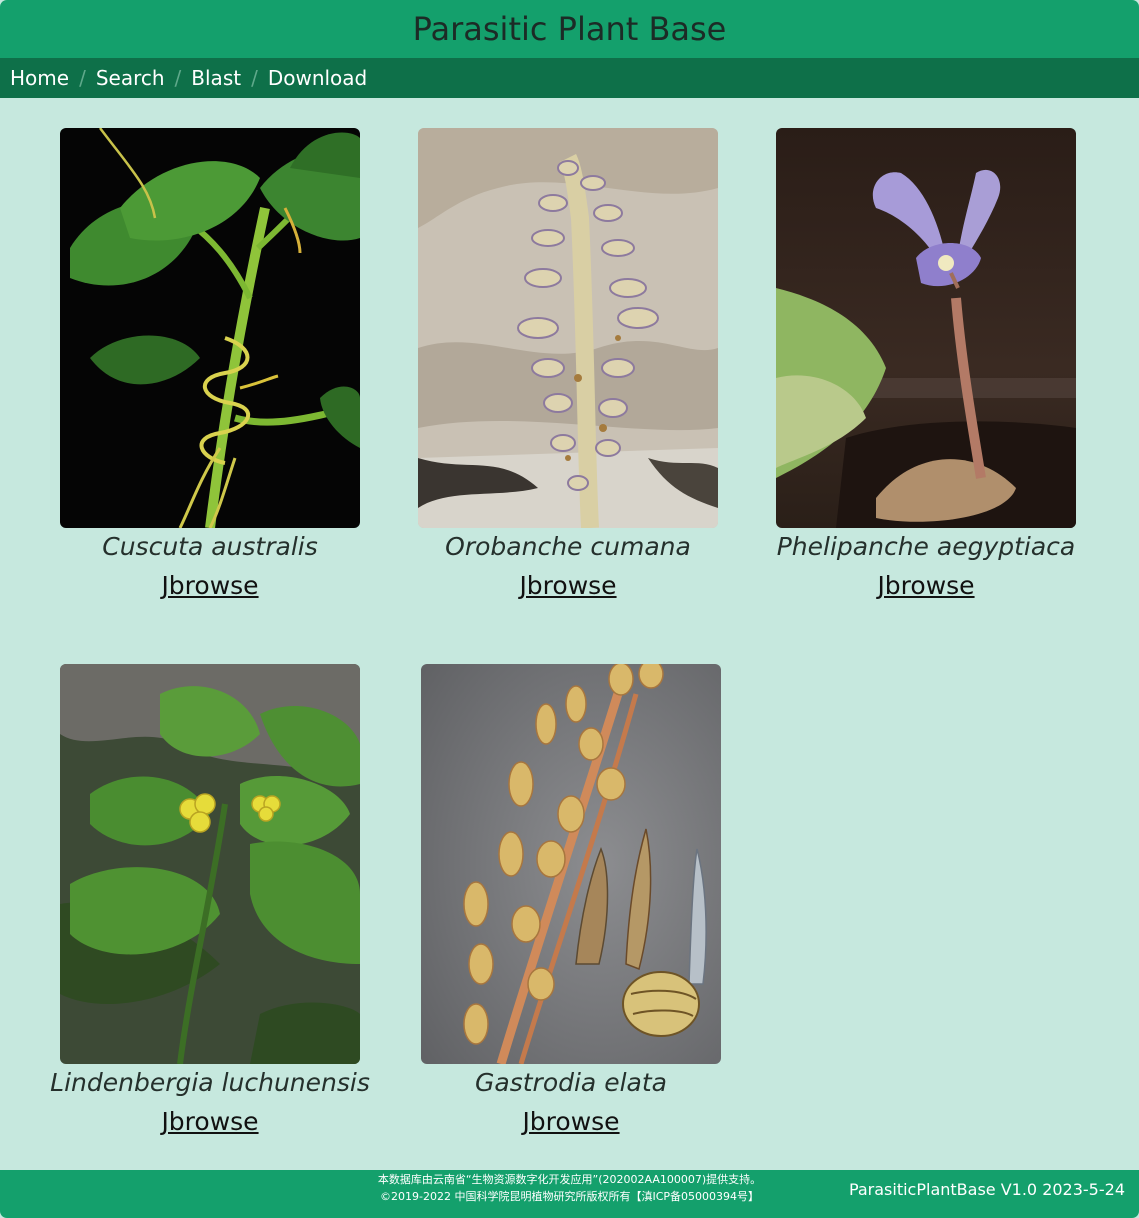 This screenshot has height=1218, width=1139. What do you see at coordinates (210, 1082) in the screenshot?
I see `plant-name: Lindenbergia luchunensis` at bounding box center [210, 1082].